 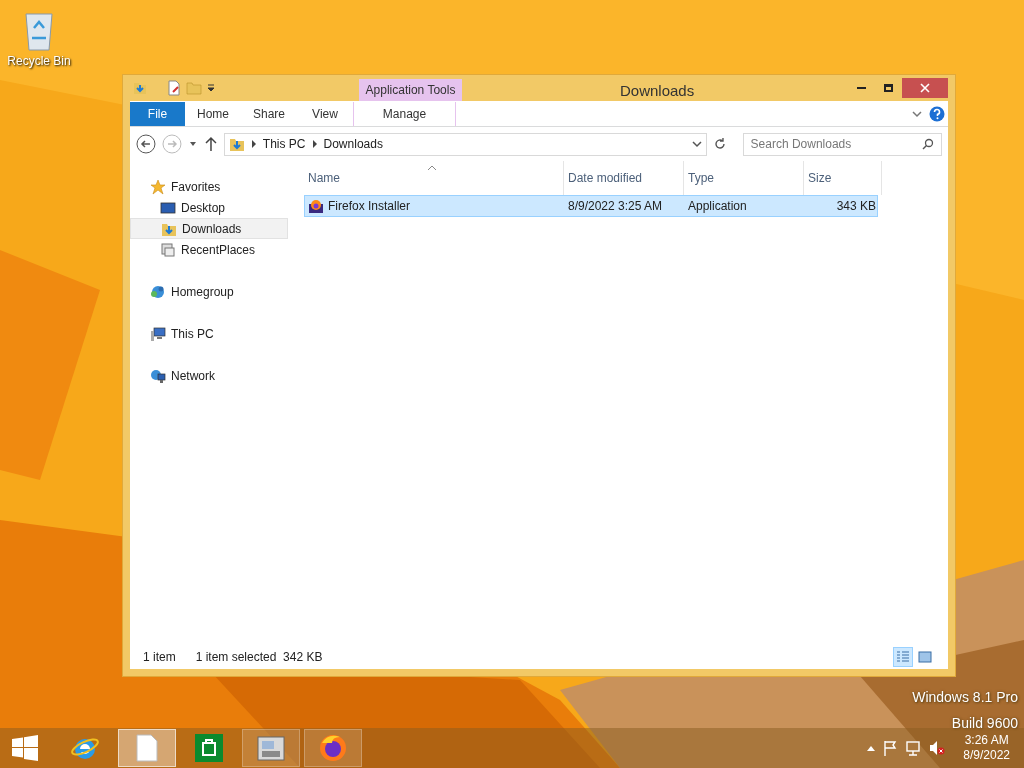 What do you see at coordinates (404, 114) in the screenshot?
I see `ribbon-tab: Manage` at bounding box center [404, 114].